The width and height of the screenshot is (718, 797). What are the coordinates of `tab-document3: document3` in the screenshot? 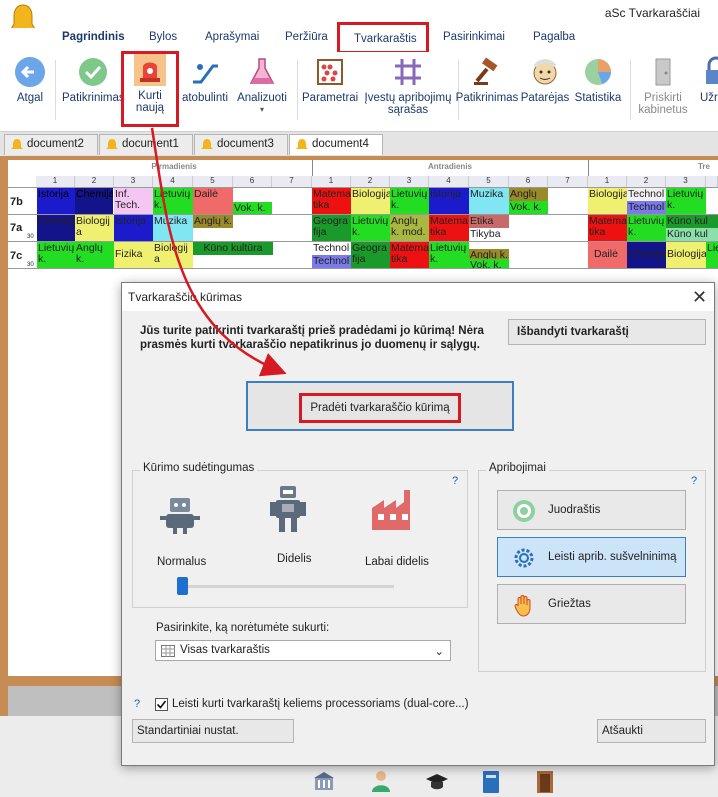 It's located at (241, 144).